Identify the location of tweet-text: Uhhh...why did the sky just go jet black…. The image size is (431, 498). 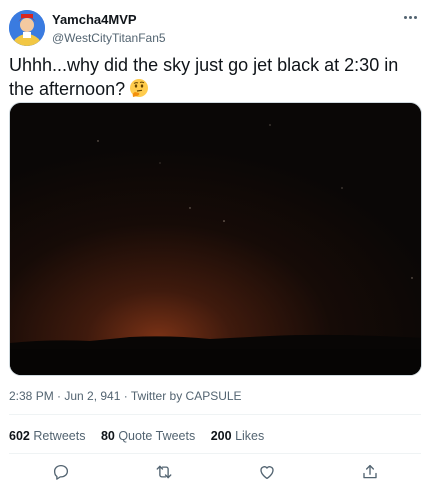
(215, 77).